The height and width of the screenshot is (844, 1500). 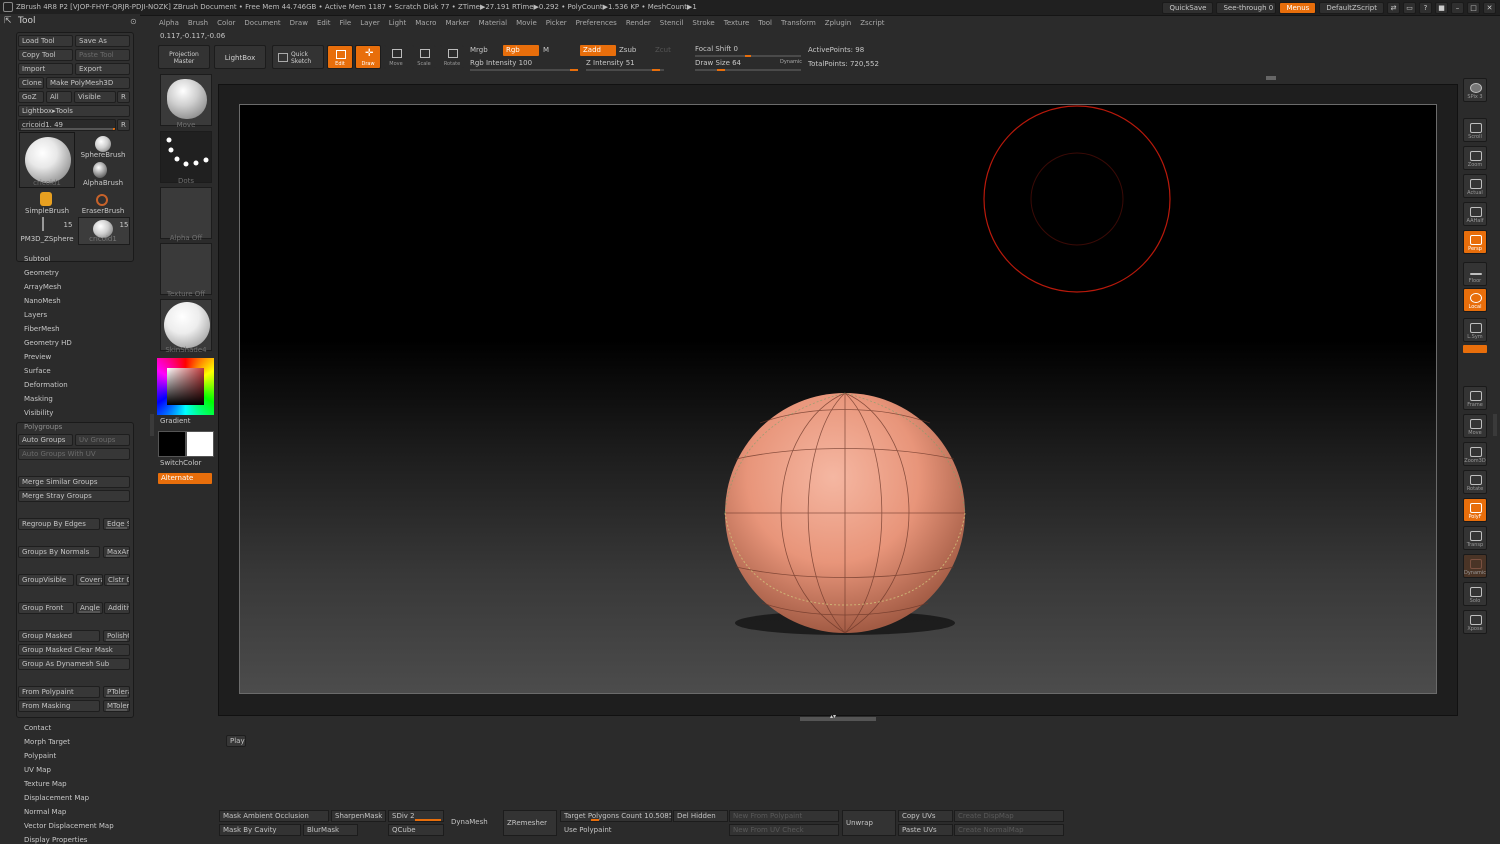 What do you see at coordinates (185, 478) in the screenshot?
I see `alternate-button: Alternate` at bounding box center [185, 478].